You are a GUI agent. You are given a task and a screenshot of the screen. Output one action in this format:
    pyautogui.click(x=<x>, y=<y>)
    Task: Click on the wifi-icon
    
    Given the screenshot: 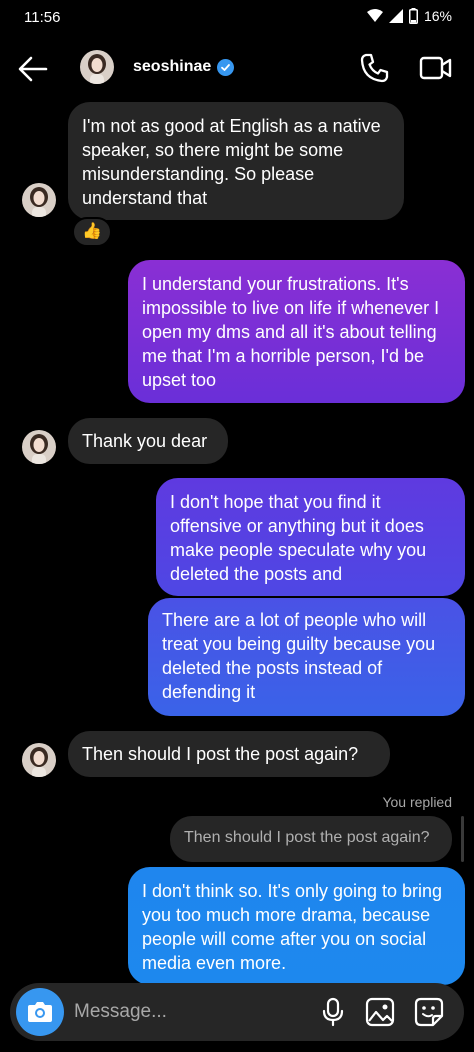 What is the action you would take?
    pyautogui.click(x=374, y=15)
    